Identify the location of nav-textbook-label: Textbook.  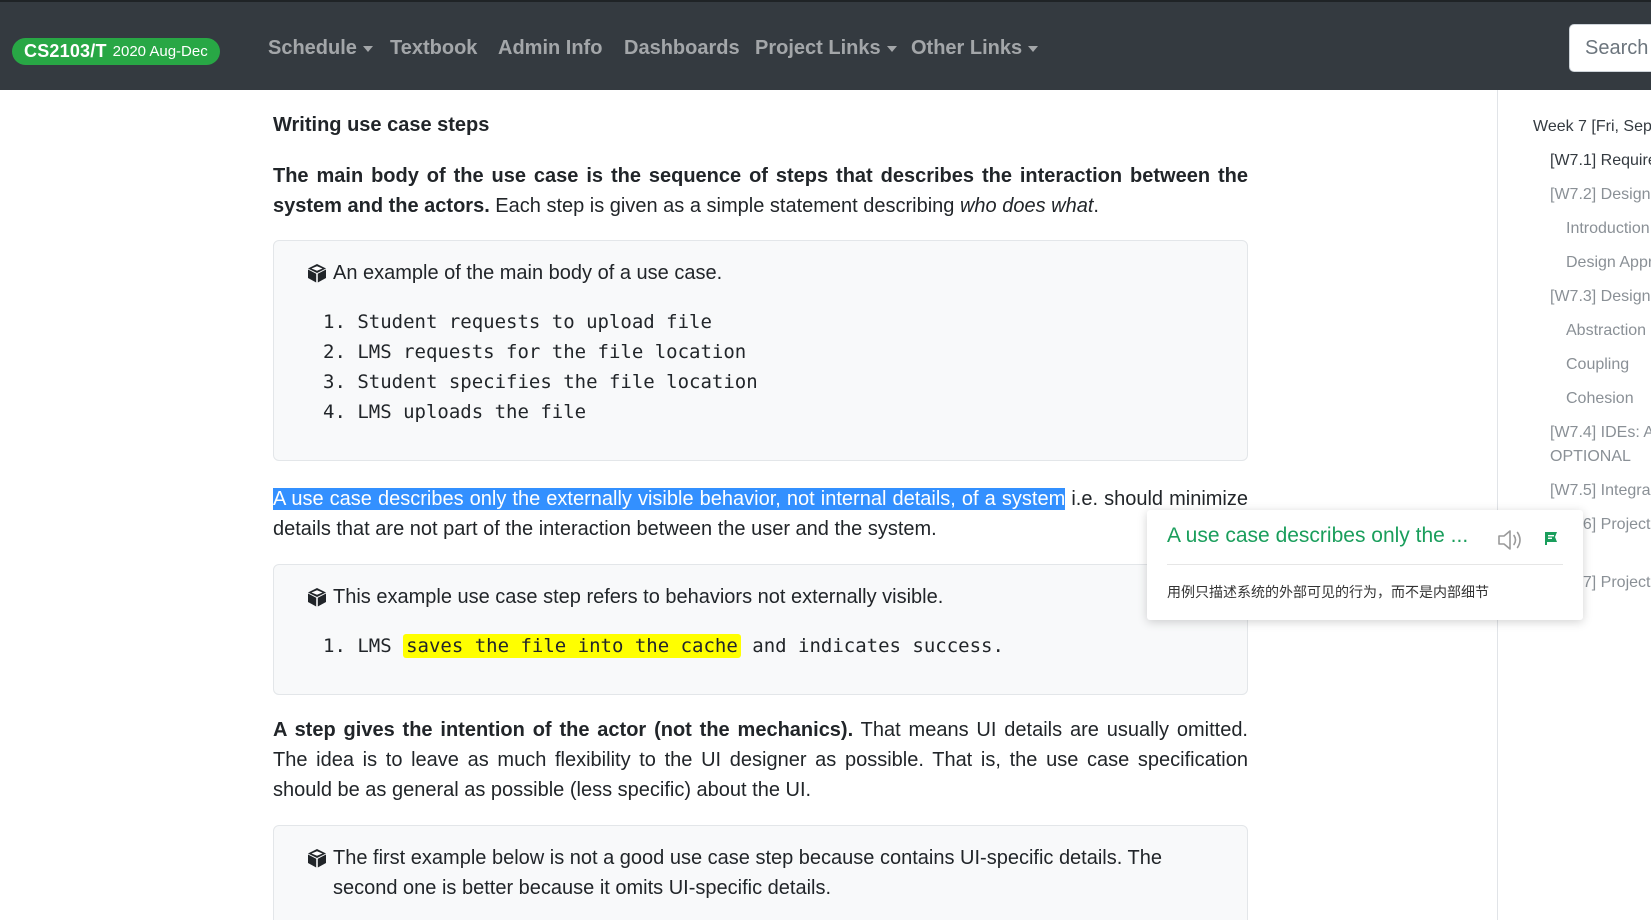
(434, 48).